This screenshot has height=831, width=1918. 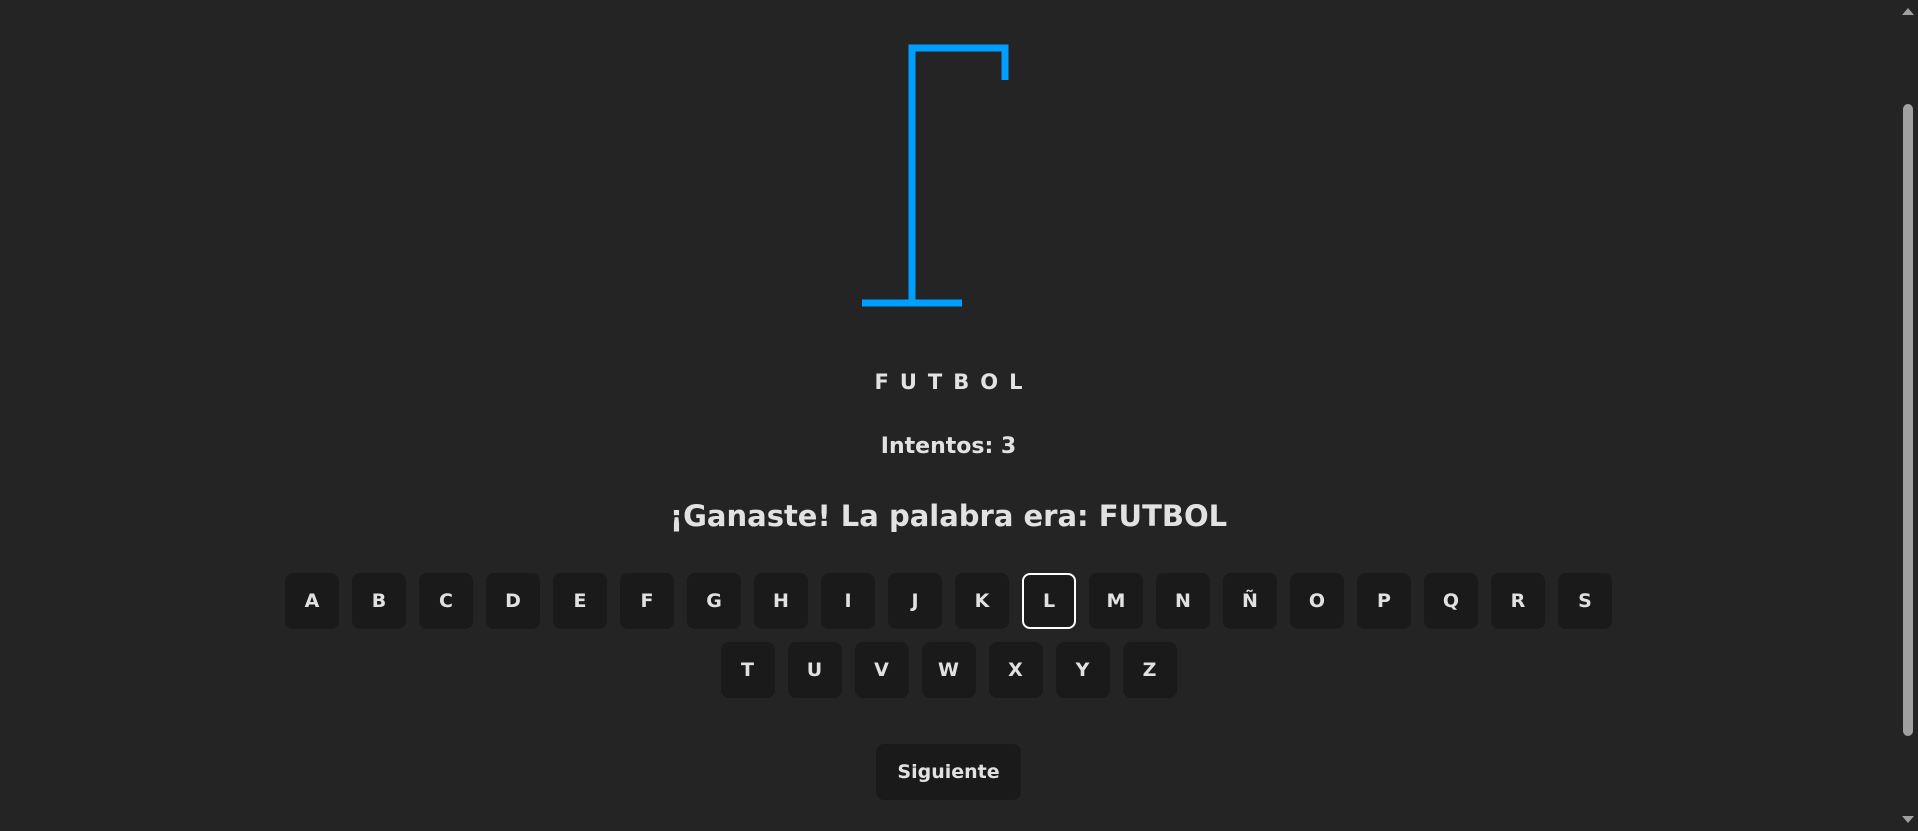 What do you see at coordinates (948, 601) in the screenshot?
I see `keyboard-row-1: A B C D E F G H I J K L M N Ñ O P Q R S` at bounding box center [948, 601].